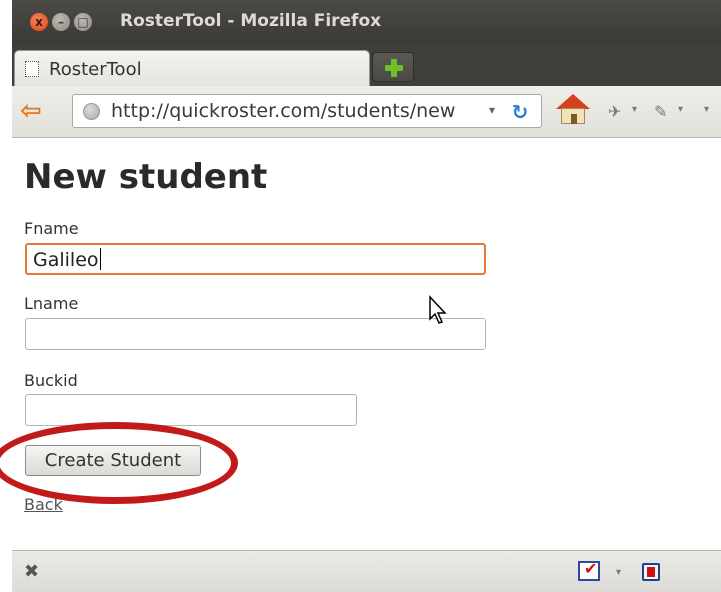  What do you see at coordinates (51, 380) in the screenshot?
I see `buckid-label: Buckid` at bounding box center [51, 380].